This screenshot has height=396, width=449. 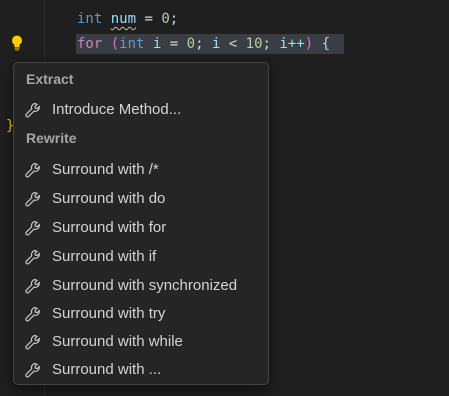 What do you see at coordinates (292, 44) in the screenshot?
I see `increment: i++` at bounding box center [292, 44].